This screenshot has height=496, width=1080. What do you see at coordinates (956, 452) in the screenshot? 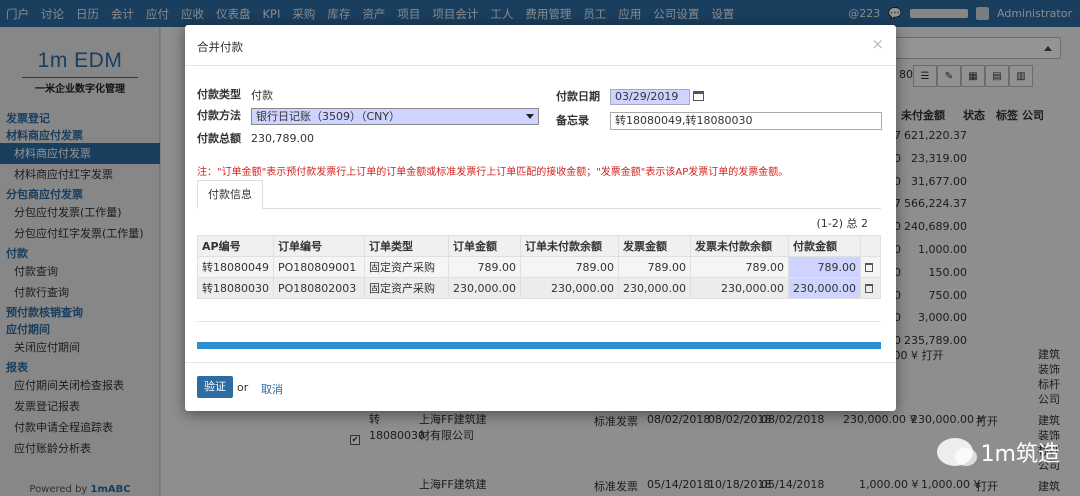
I see `wechat-icon` at bounding box center [956, 452].